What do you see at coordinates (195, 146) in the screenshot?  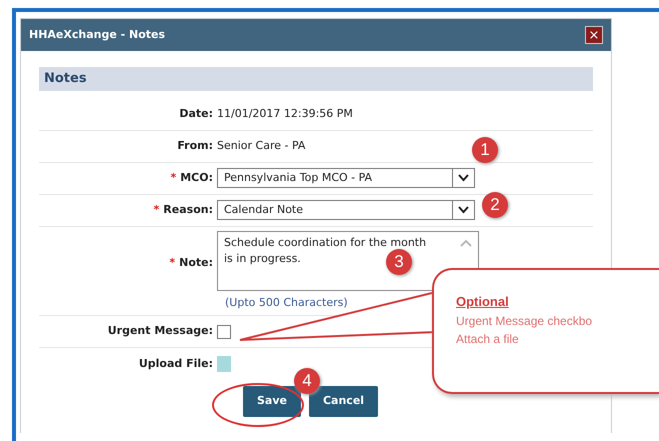 I see `field-label: From:` at bounding box center [195, 146].